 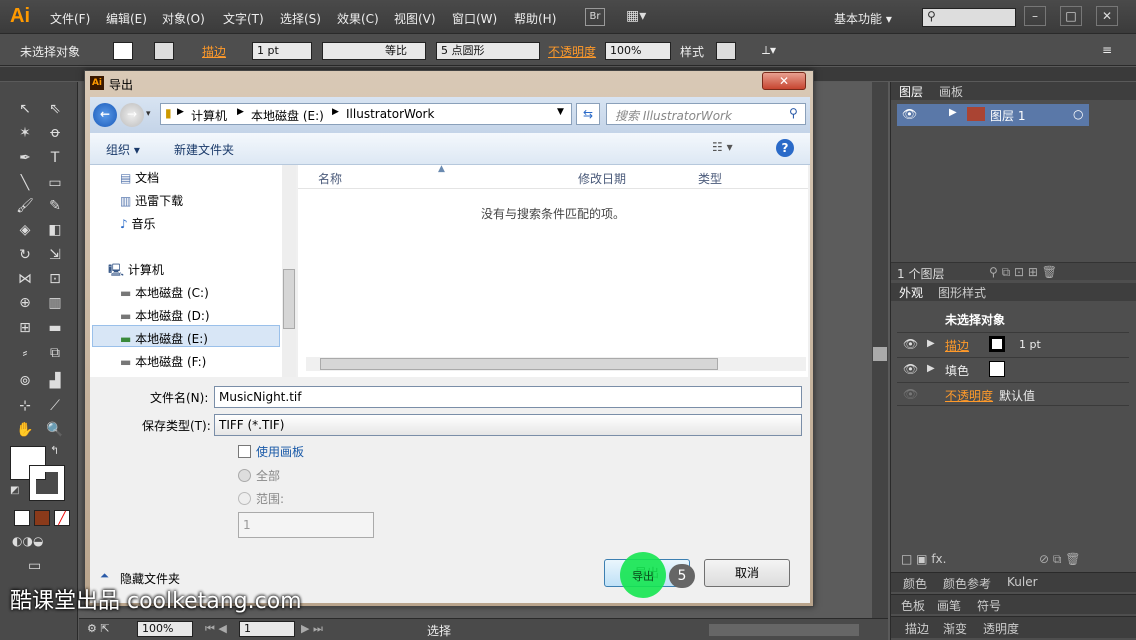 I want to click on help-search-input, so click(x=969, y=17).